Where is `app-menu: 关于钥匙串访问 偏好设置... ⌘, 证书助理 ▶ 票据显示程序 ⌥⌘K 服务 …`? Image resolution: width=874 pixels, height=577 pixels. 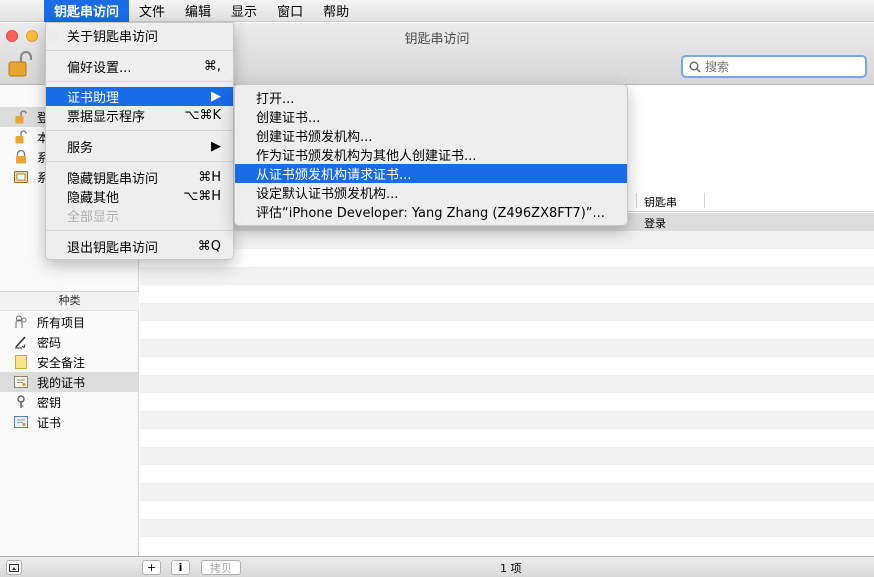 app-menu: 关于钥匙串访问 偏好设置... ⌘, 证书助理 ▶ 票据显示程序 ⌥⌘K 服务 … is located at coordinates (139, 141).